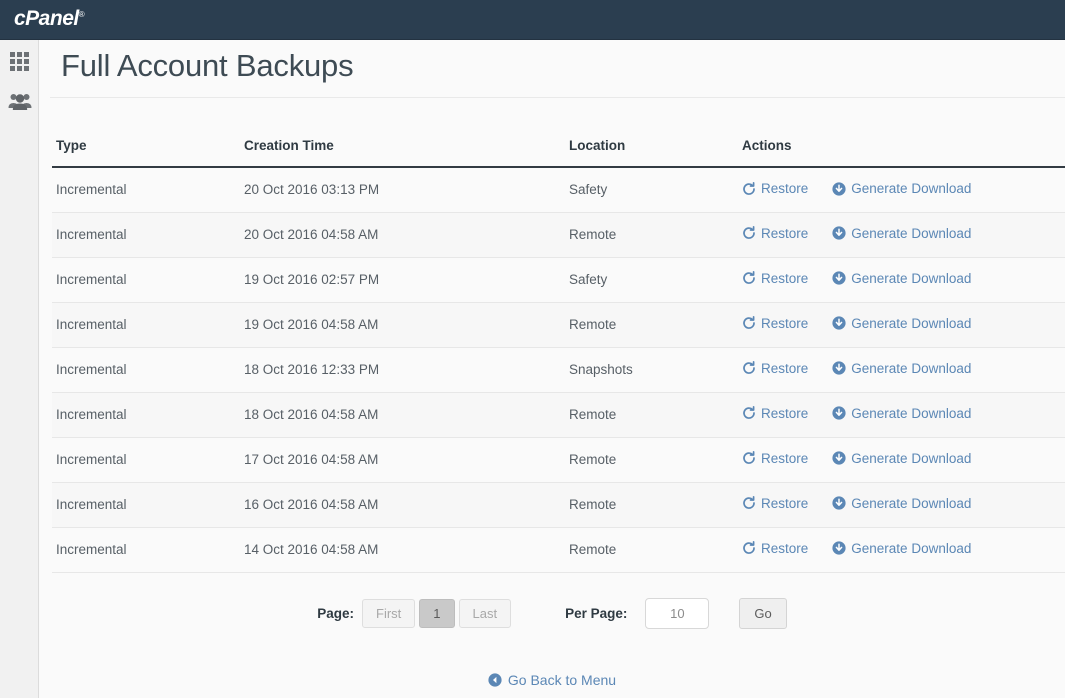 This screenshot has height=698, width=1065. What do you see at coordinates (336, 613) in the screenshot?
I see `page-label: Page:` at bounding box center [336, 613].